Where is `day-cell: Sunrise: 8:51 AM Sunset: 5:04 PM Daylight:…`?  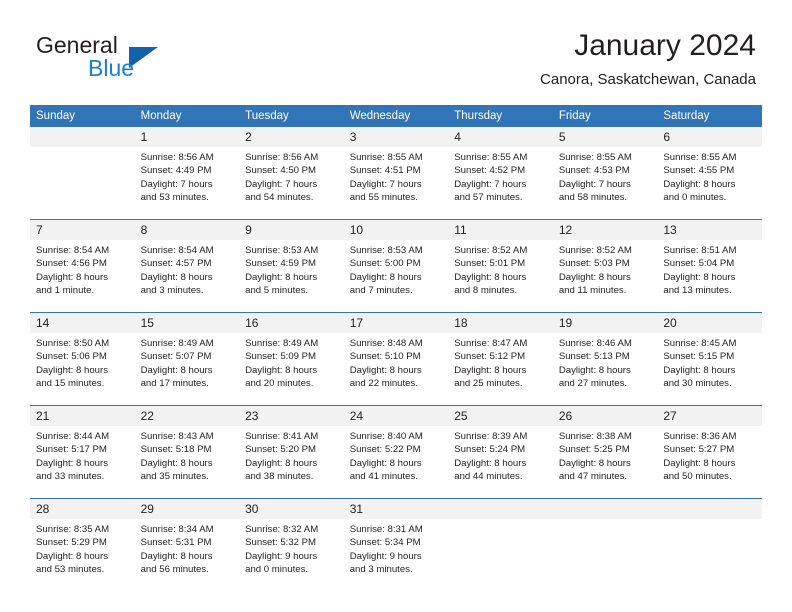
day-cell: Sunrise: 8:51 AM Sunset: 5:04 PM Daylight:… is located at coordinates (709, 276).